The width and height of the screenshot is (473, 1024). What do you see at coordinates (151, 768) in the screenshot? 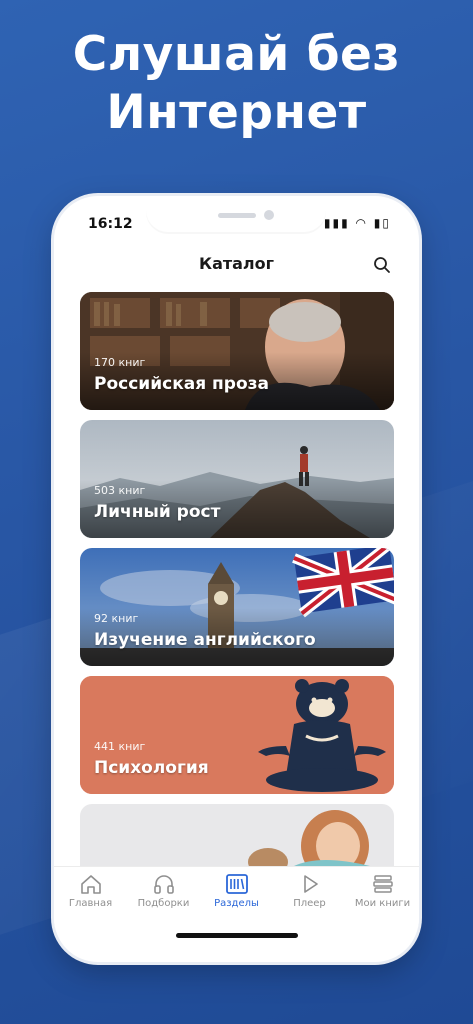
I see `card-title: Психология` at bounding box center [151, 768].